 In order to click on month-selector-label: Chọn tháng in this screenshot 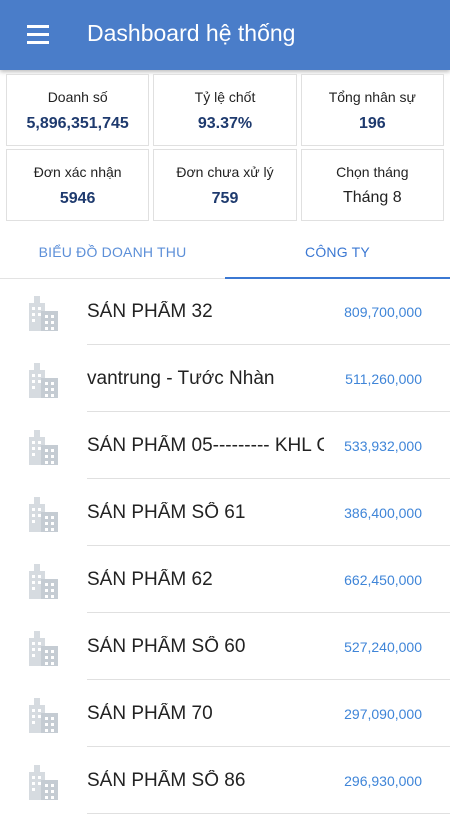, I will do `click(372, 172)`.